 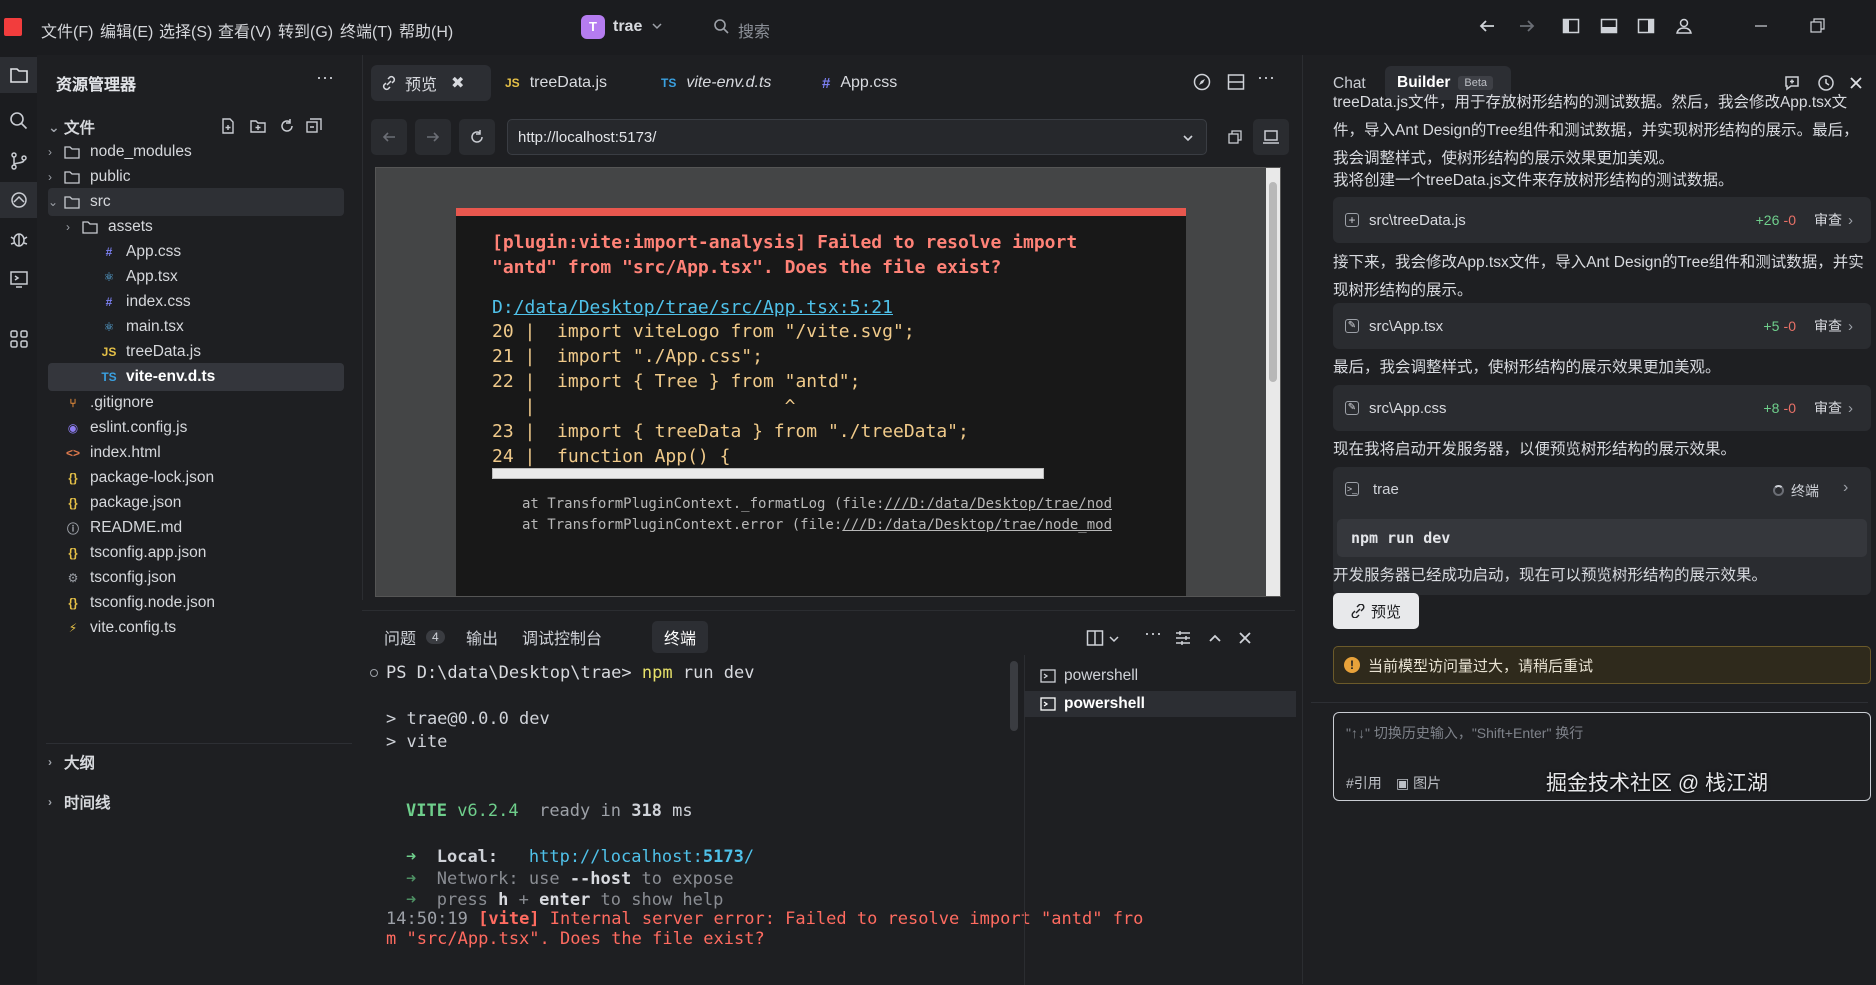 I want to click on menu-goto: 转到(G), so click(x=305, y=30).